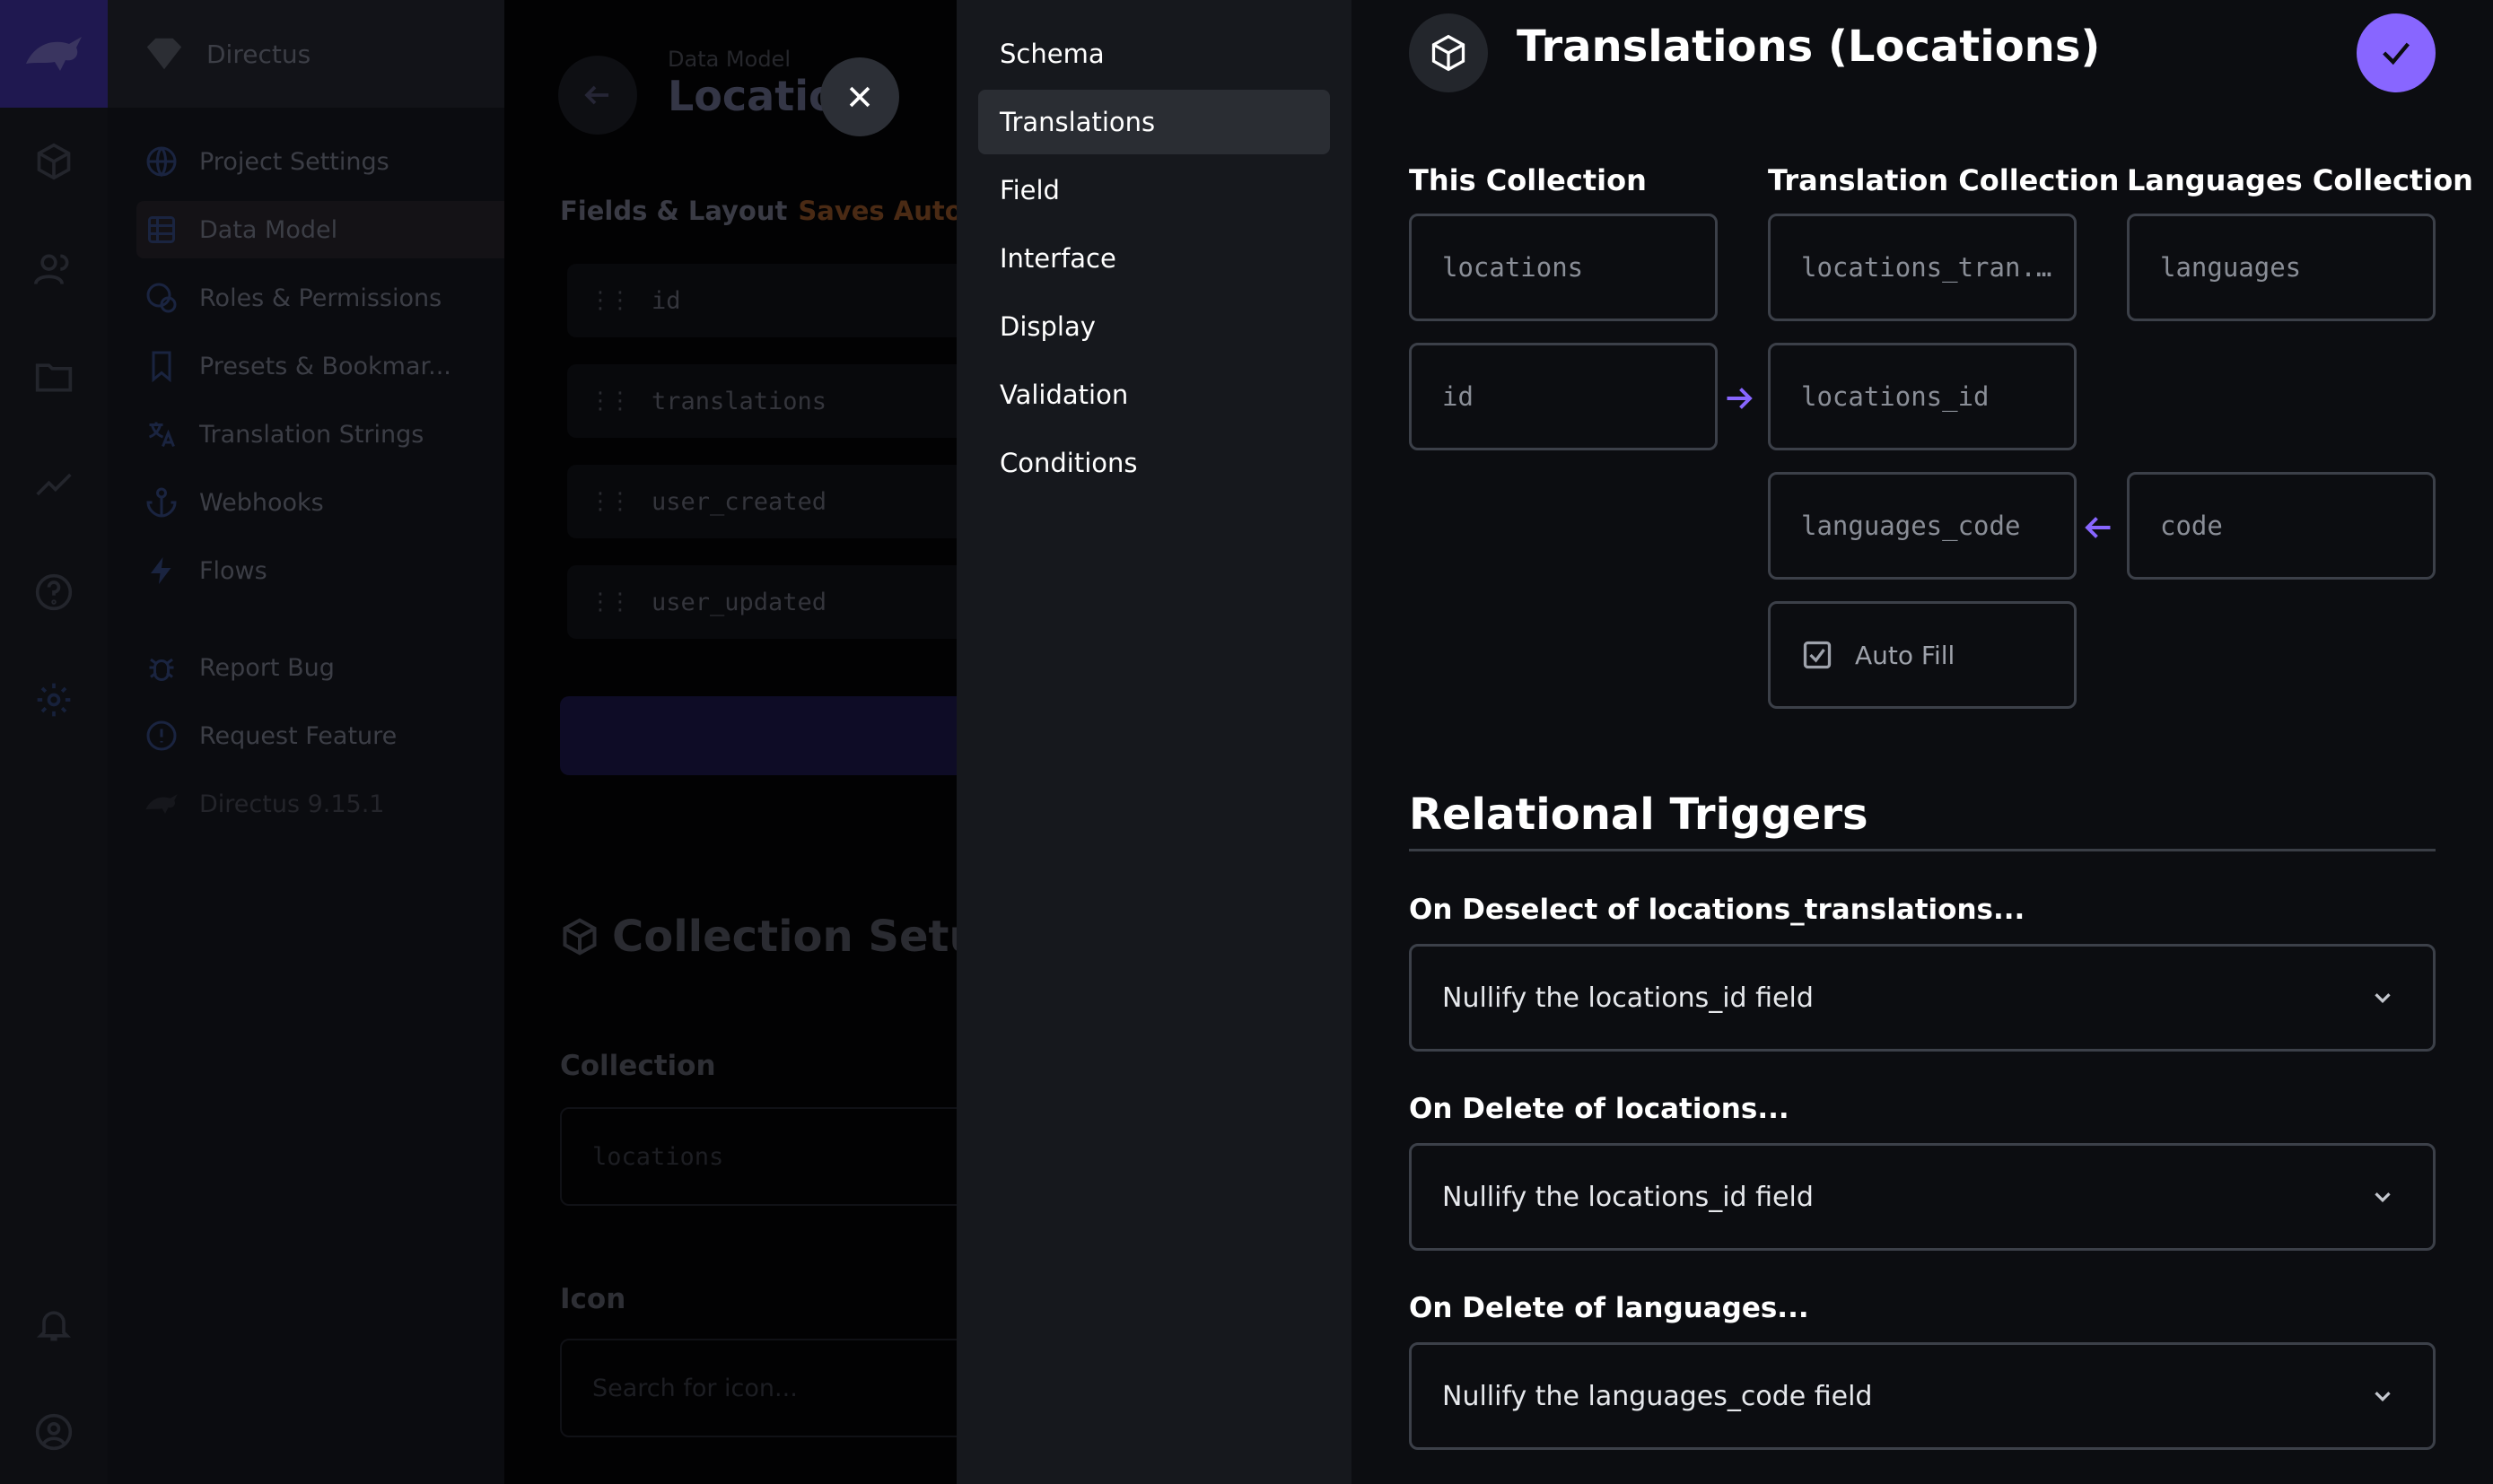  I want to click on fields-label-text: Fields & Layout, so click(674, 211).